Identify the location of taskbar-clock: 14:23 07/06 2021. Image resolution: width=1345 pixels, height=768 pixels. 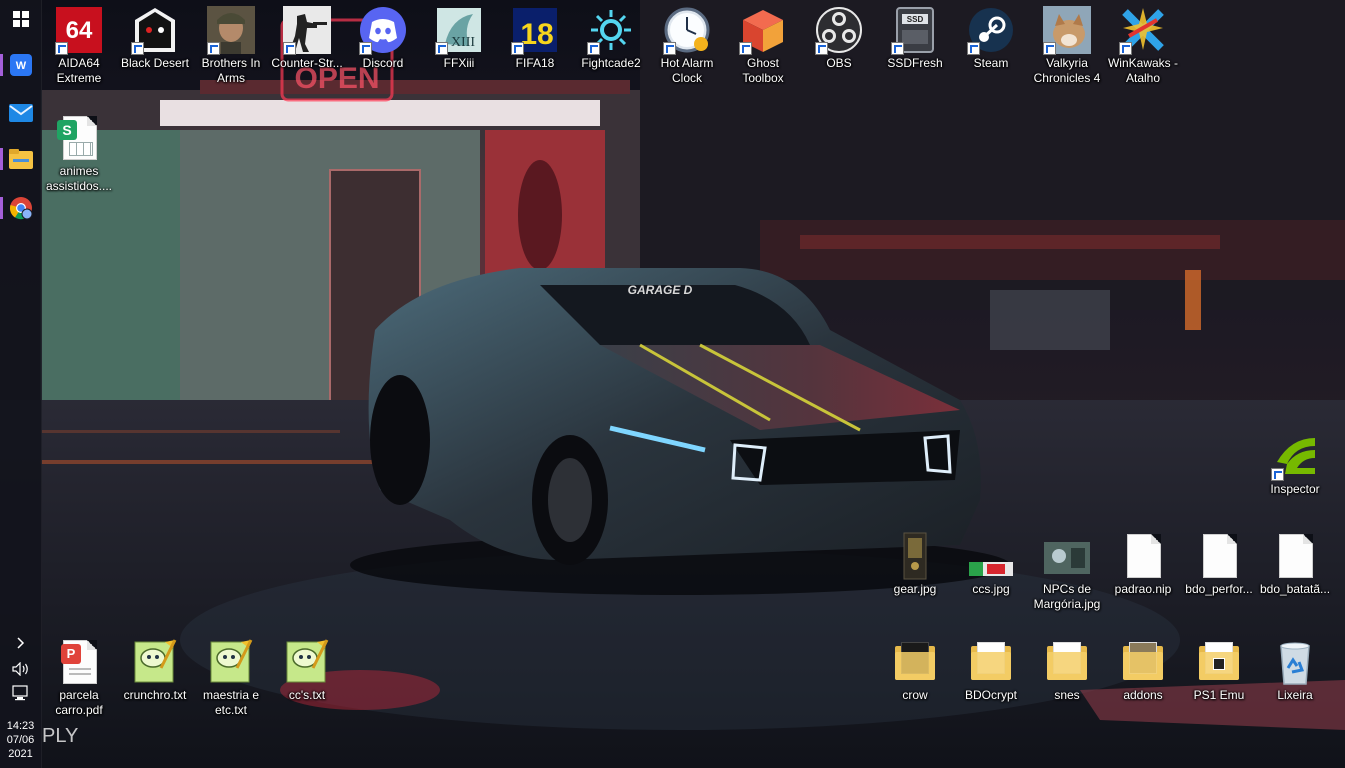
(20, 740).